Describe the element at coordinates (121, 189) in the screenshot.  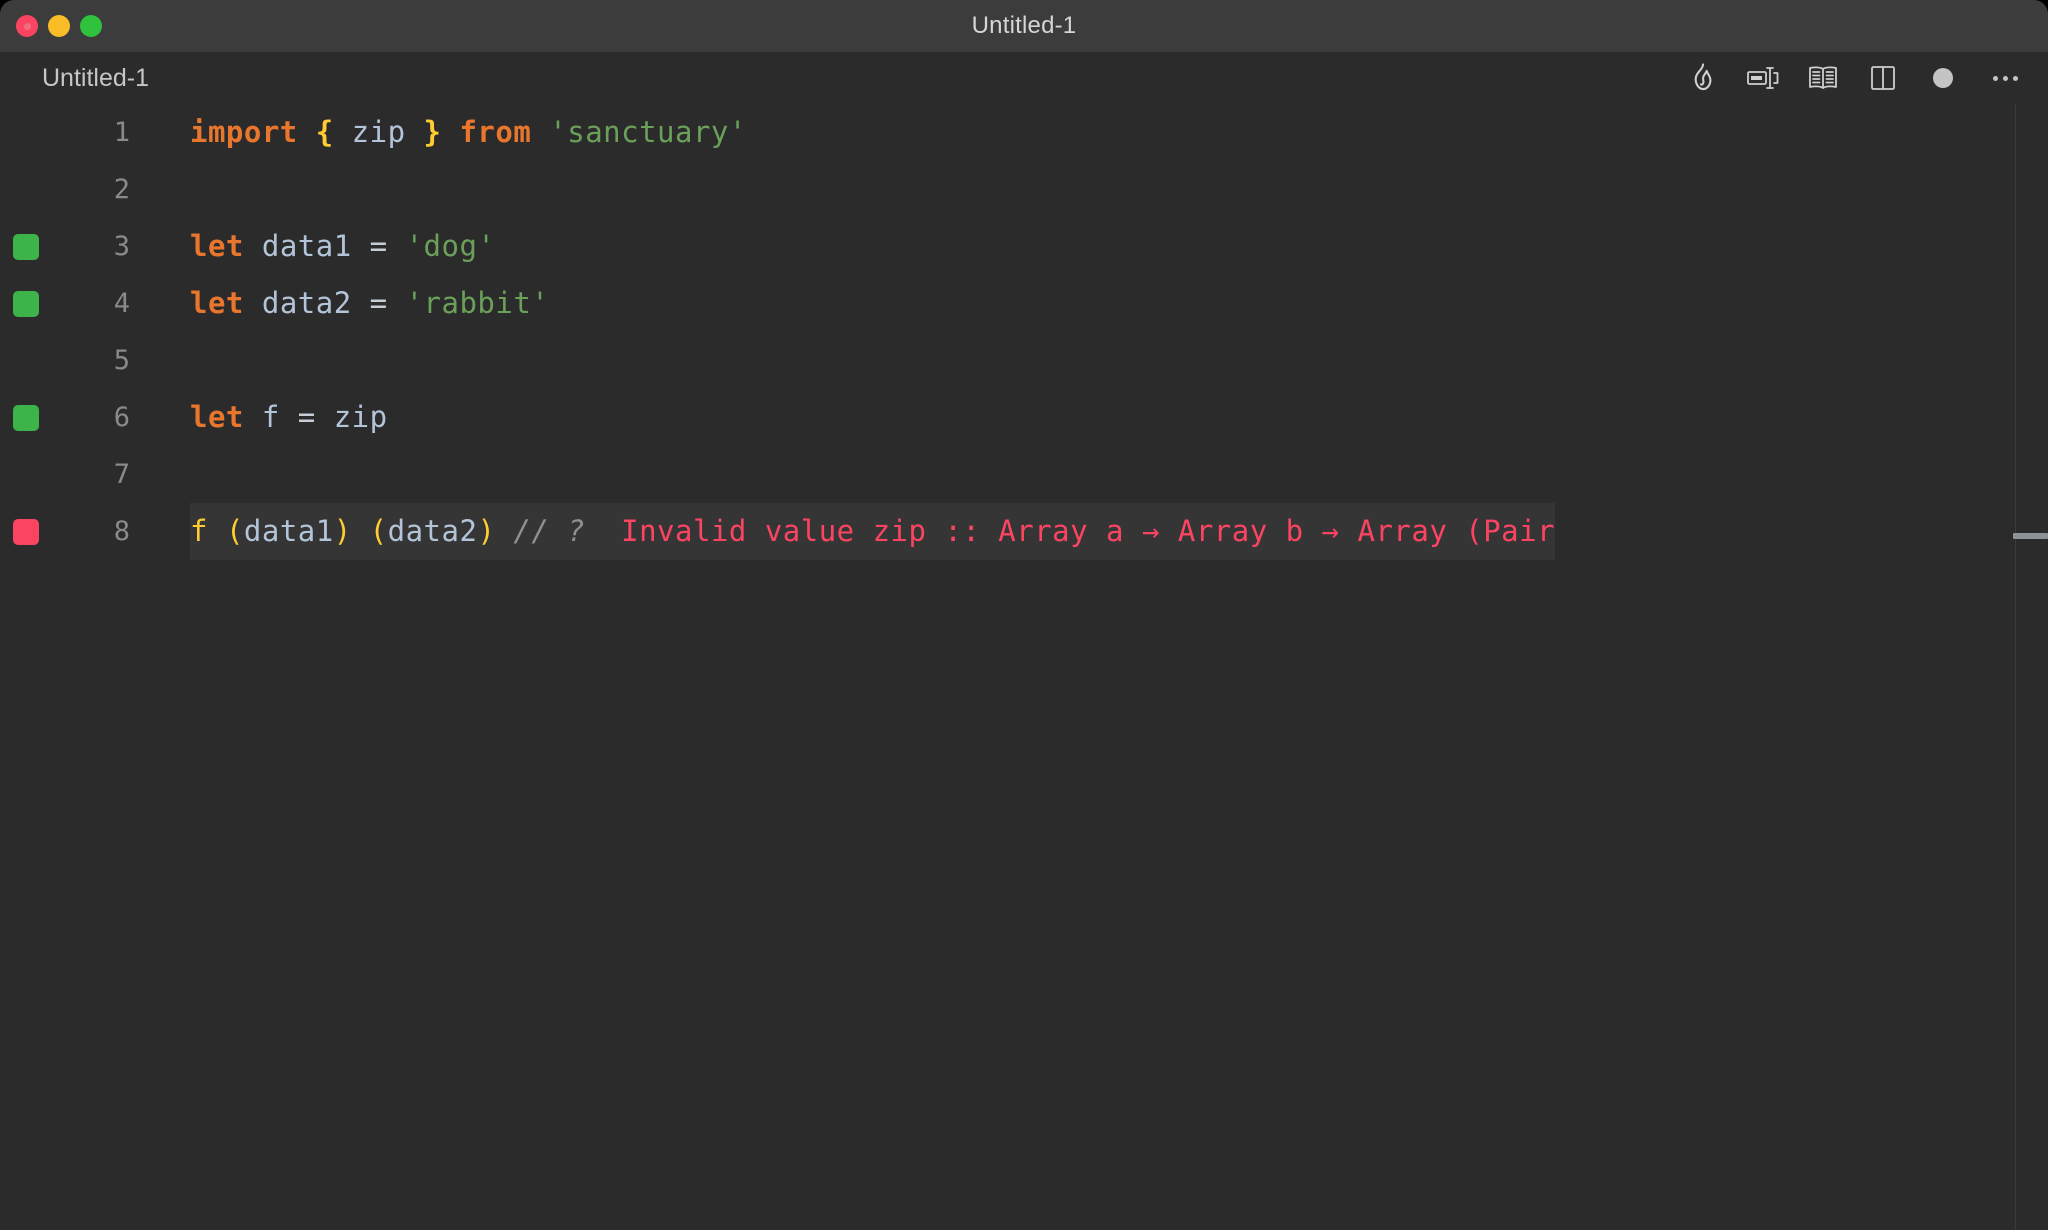
I see `line-number: 2` at that location.